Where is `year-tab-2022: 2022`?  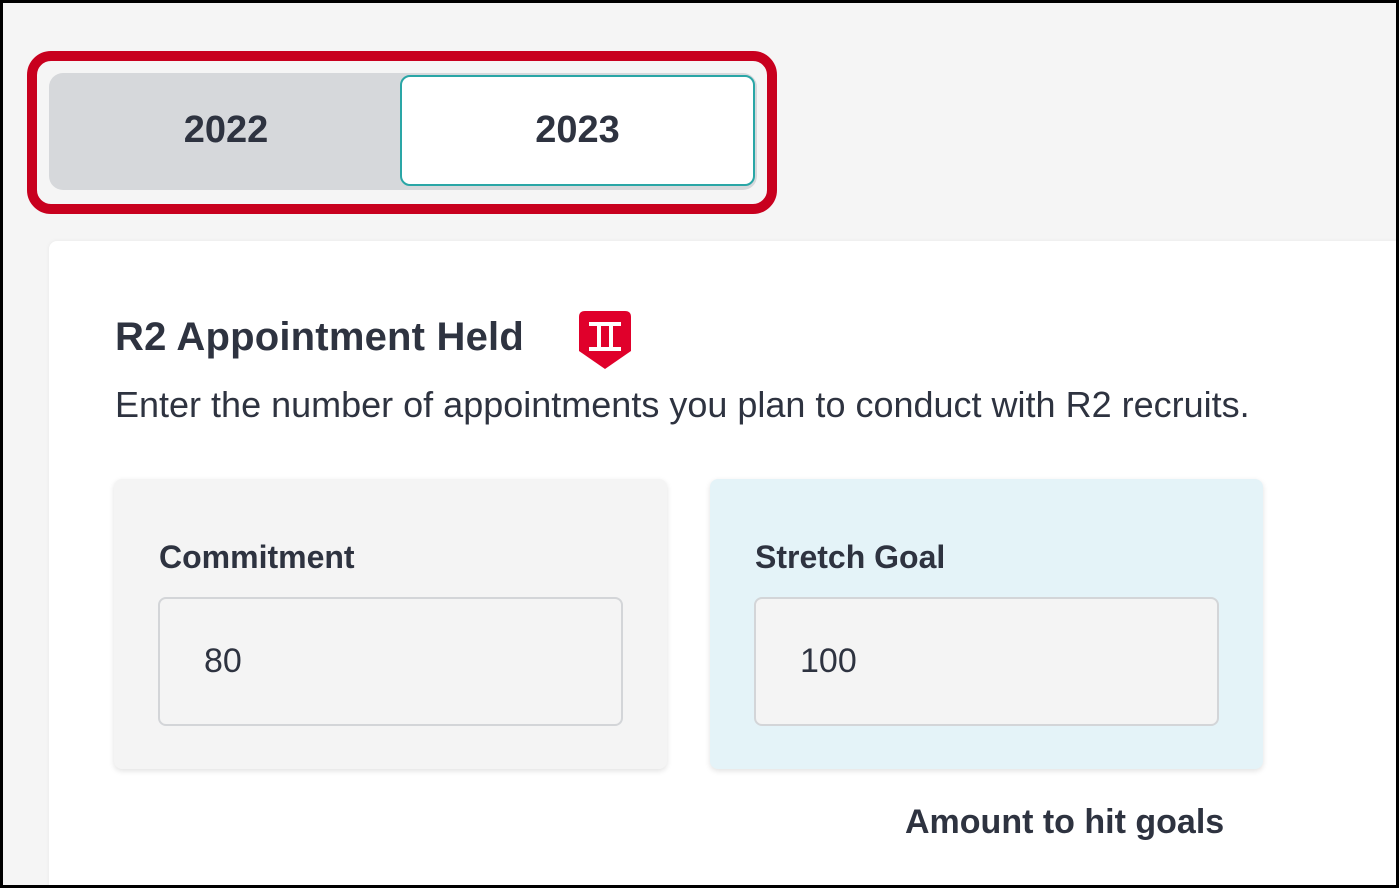 year-tab-2022: 2022 is located at coordinates (226, 130).